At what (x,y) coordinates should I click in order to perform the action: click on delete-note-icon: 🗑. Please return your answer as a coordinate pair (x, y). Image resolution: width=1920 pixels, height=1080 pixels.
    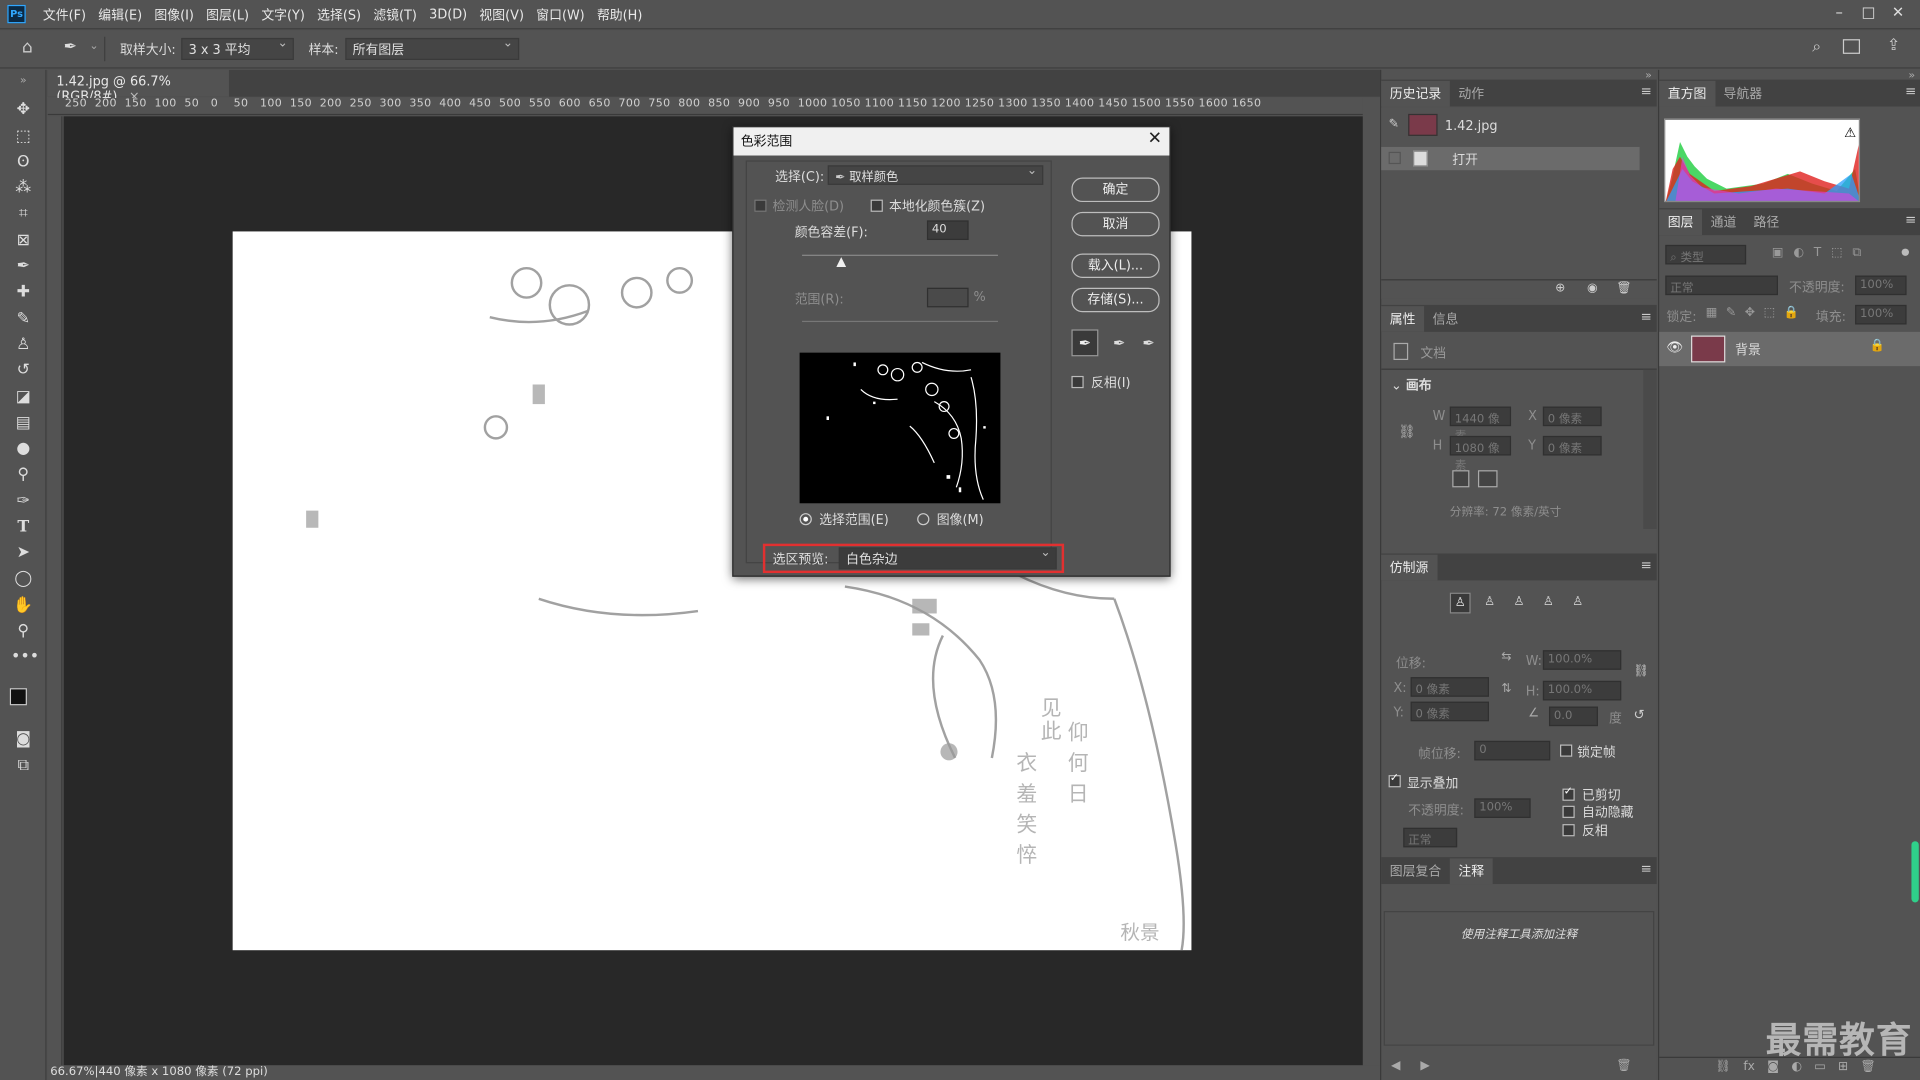
    Looking at the image, I should click on (1624, 1065).